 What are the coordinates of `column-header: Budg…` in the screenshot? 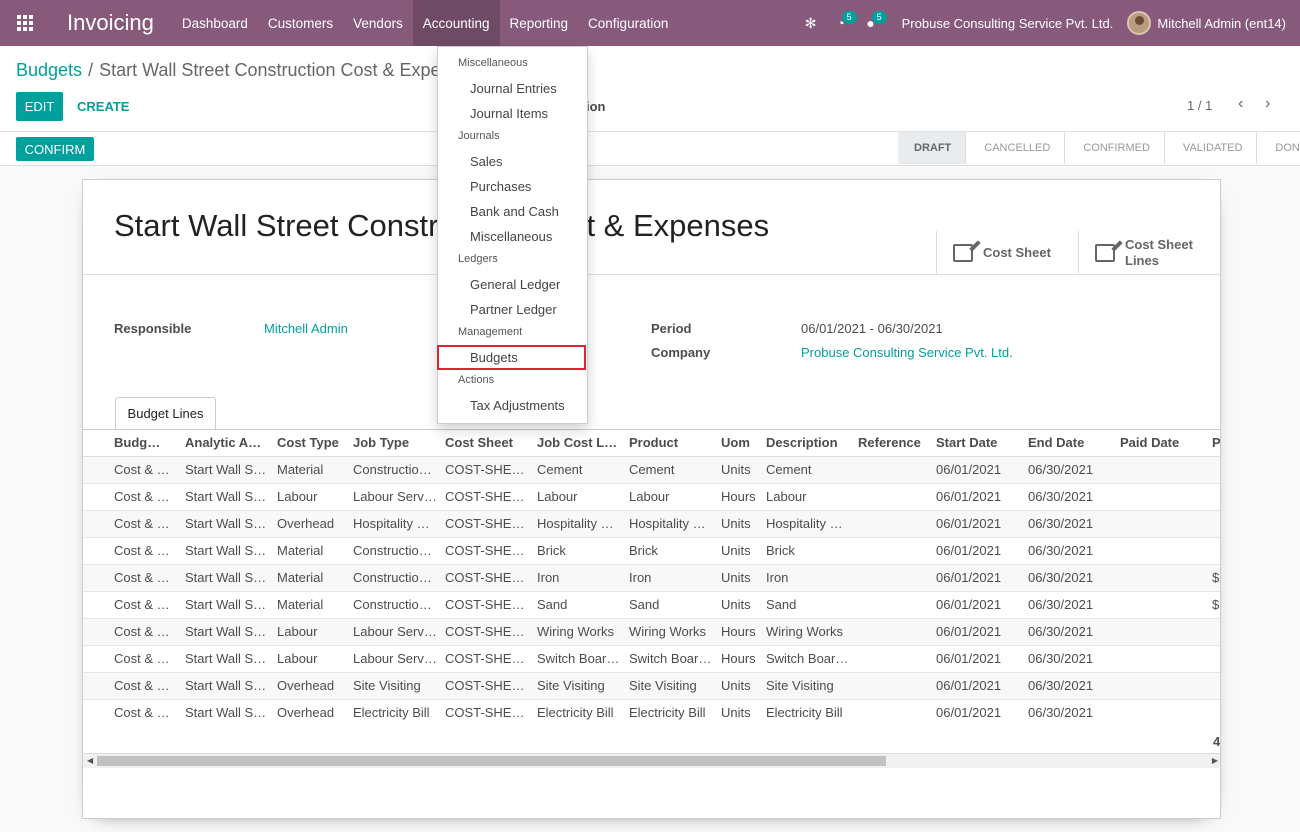 It's located at (130, 443).